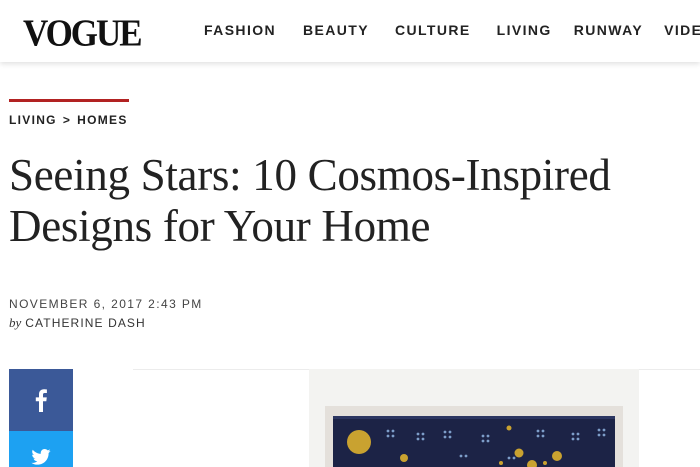 This screenshot has width=700, height=467. Describe the element at coordinates (682, 30) in the screenshot. I see `nav-item-video: VIDEO` at that location.